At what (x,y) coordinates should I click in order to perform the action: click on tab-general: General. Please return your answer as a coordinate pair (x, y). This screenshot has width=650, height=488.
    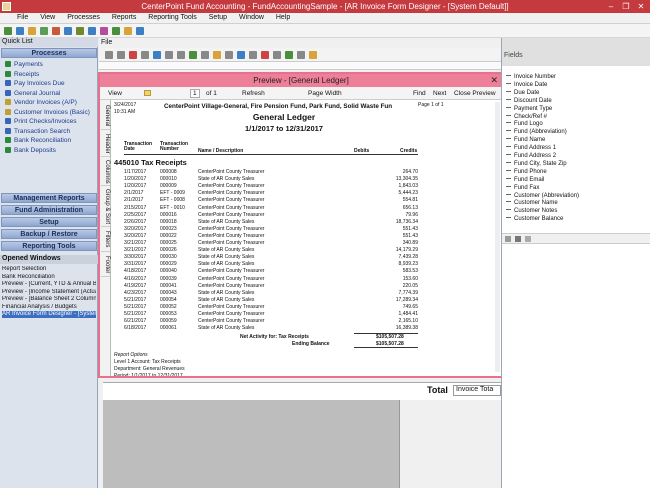
    Looking at the image, I should click on (105, 116).